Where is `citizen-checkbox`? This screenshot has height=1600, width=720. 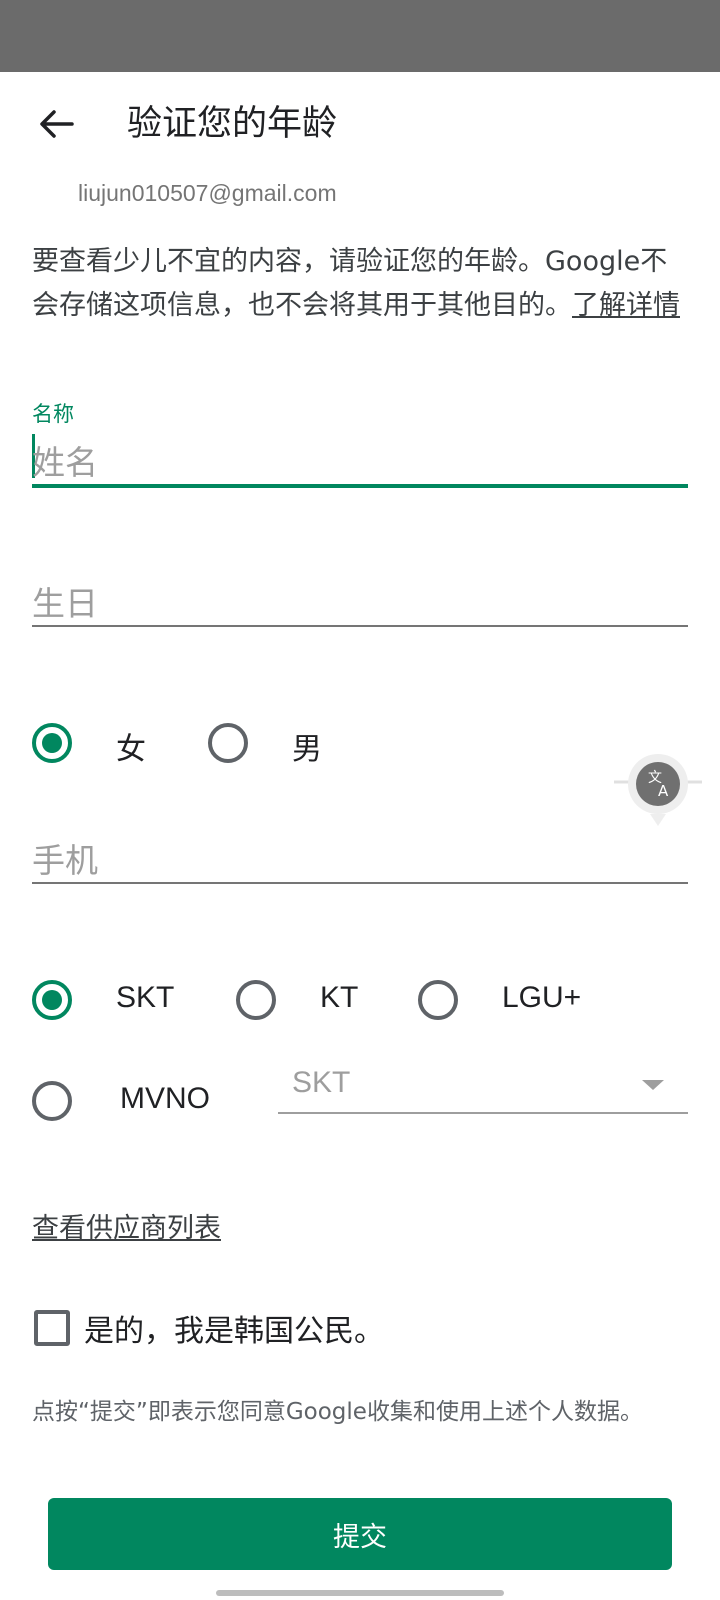 citizen-checkbox is located at coordinates (52, 1328).